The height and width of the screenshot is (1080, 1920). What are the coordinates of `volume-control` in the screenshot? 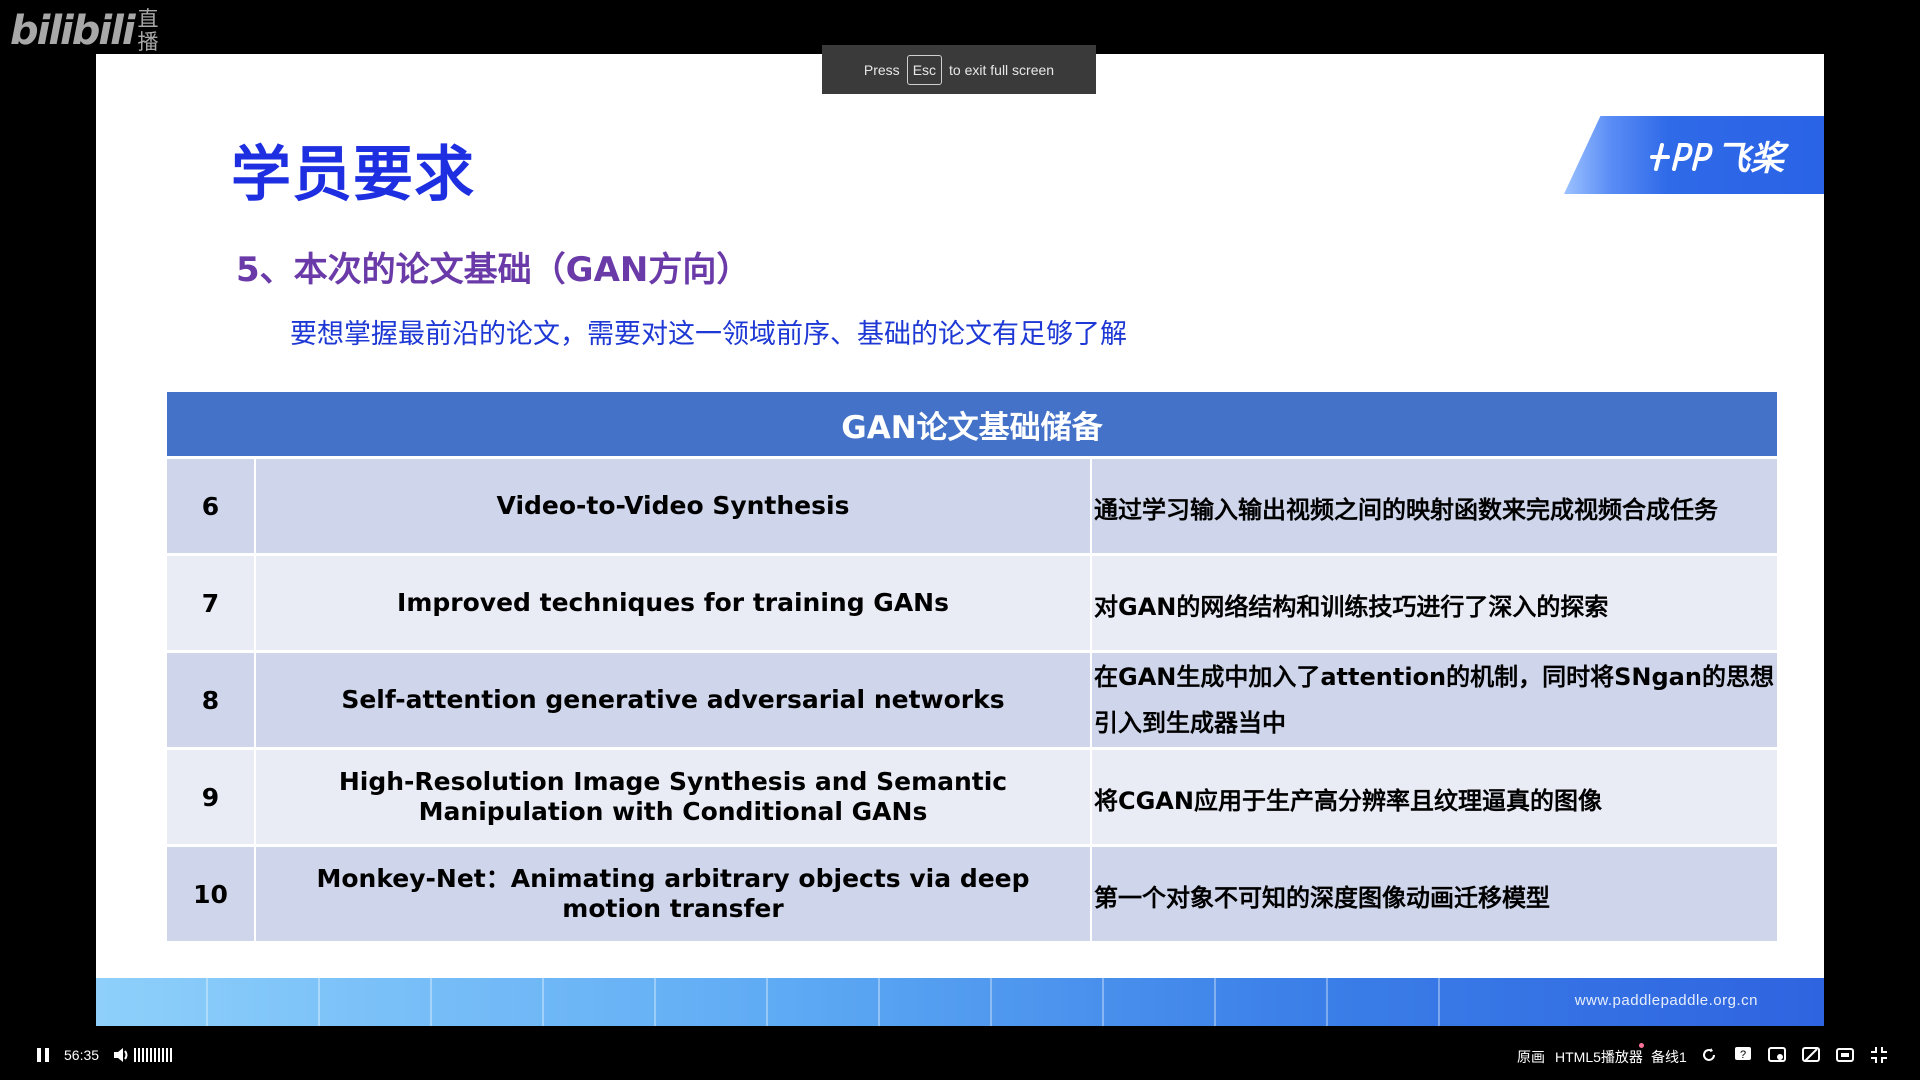 It's located at (142, 1055).